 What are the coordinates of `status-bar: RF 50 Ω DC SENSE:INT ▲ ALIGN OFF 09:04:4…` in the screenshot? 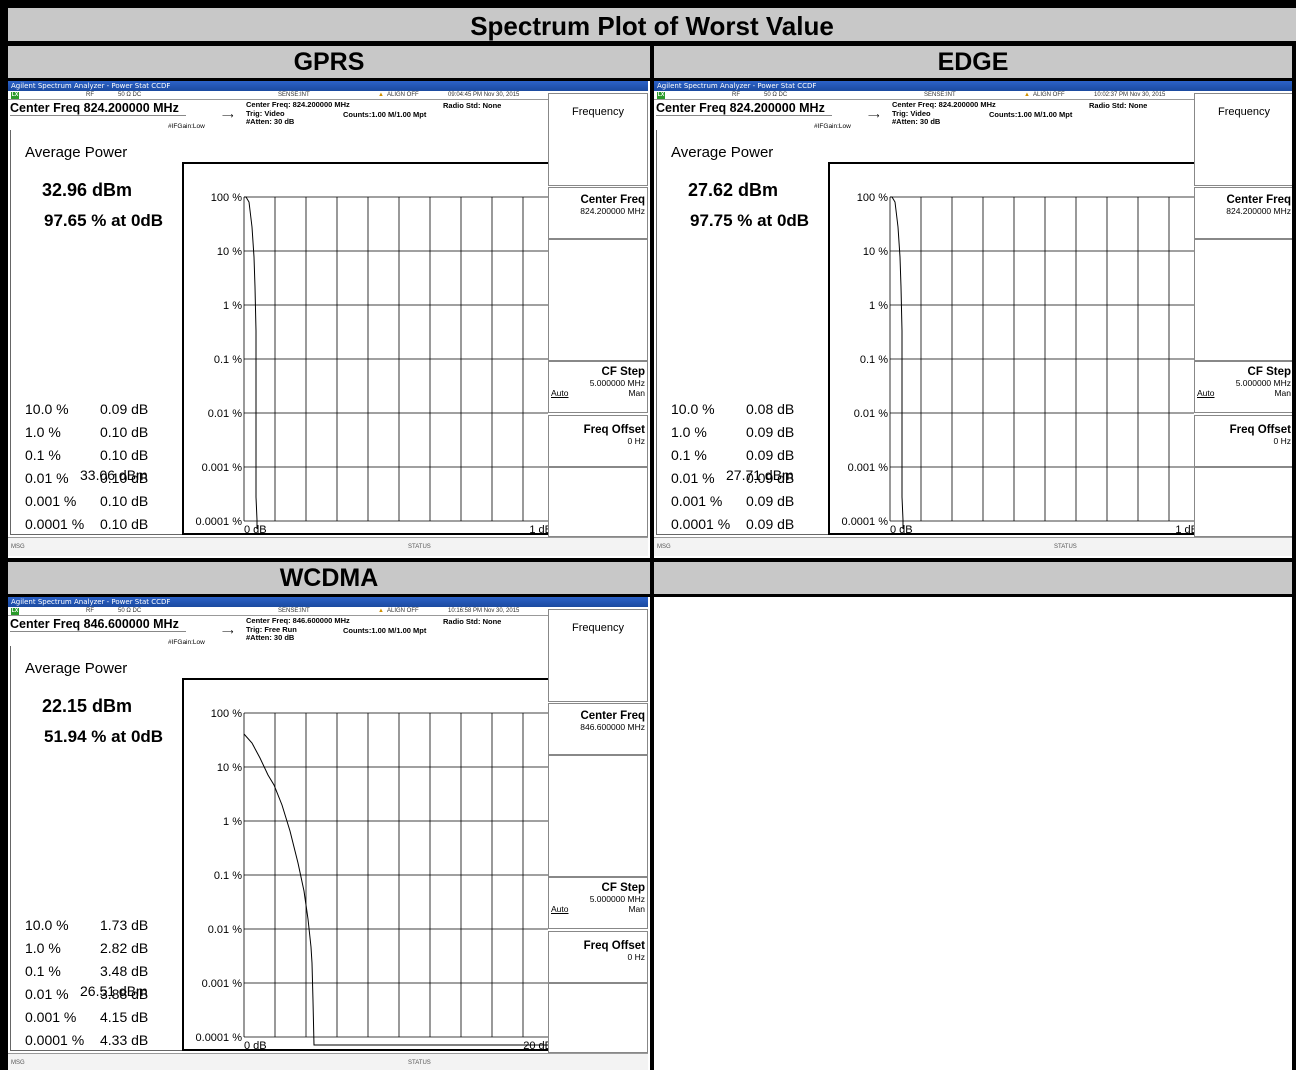 It's located at (278, 95).